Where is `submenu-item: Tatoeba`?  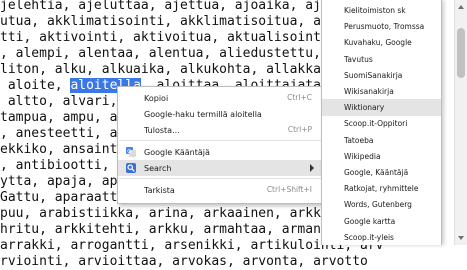
submenu-item: Tatoeba is located at coordinates (381, 140).